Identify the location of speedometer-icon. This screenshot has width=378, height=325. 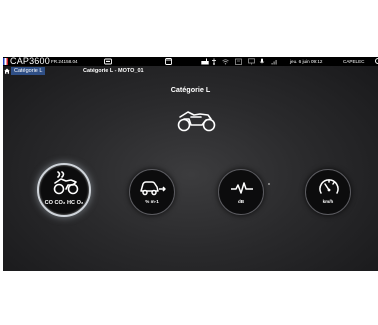
(329, 186).